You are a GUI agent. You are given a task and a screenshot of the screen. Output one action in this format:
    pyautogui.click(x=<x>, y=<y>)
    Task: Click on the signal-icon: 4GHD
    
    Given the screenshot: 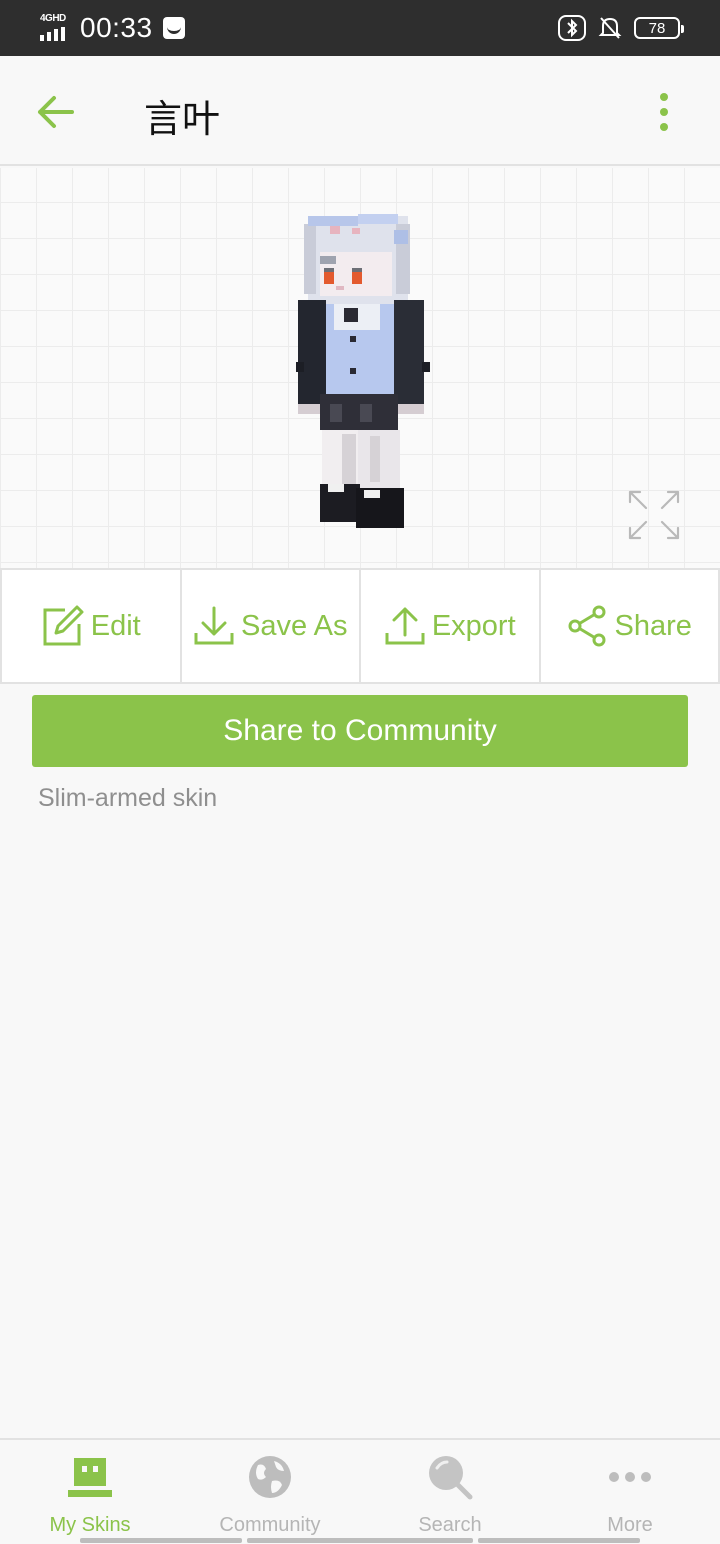 What is the action you would take?
    pyautogui.click(x=54, y=28)
    